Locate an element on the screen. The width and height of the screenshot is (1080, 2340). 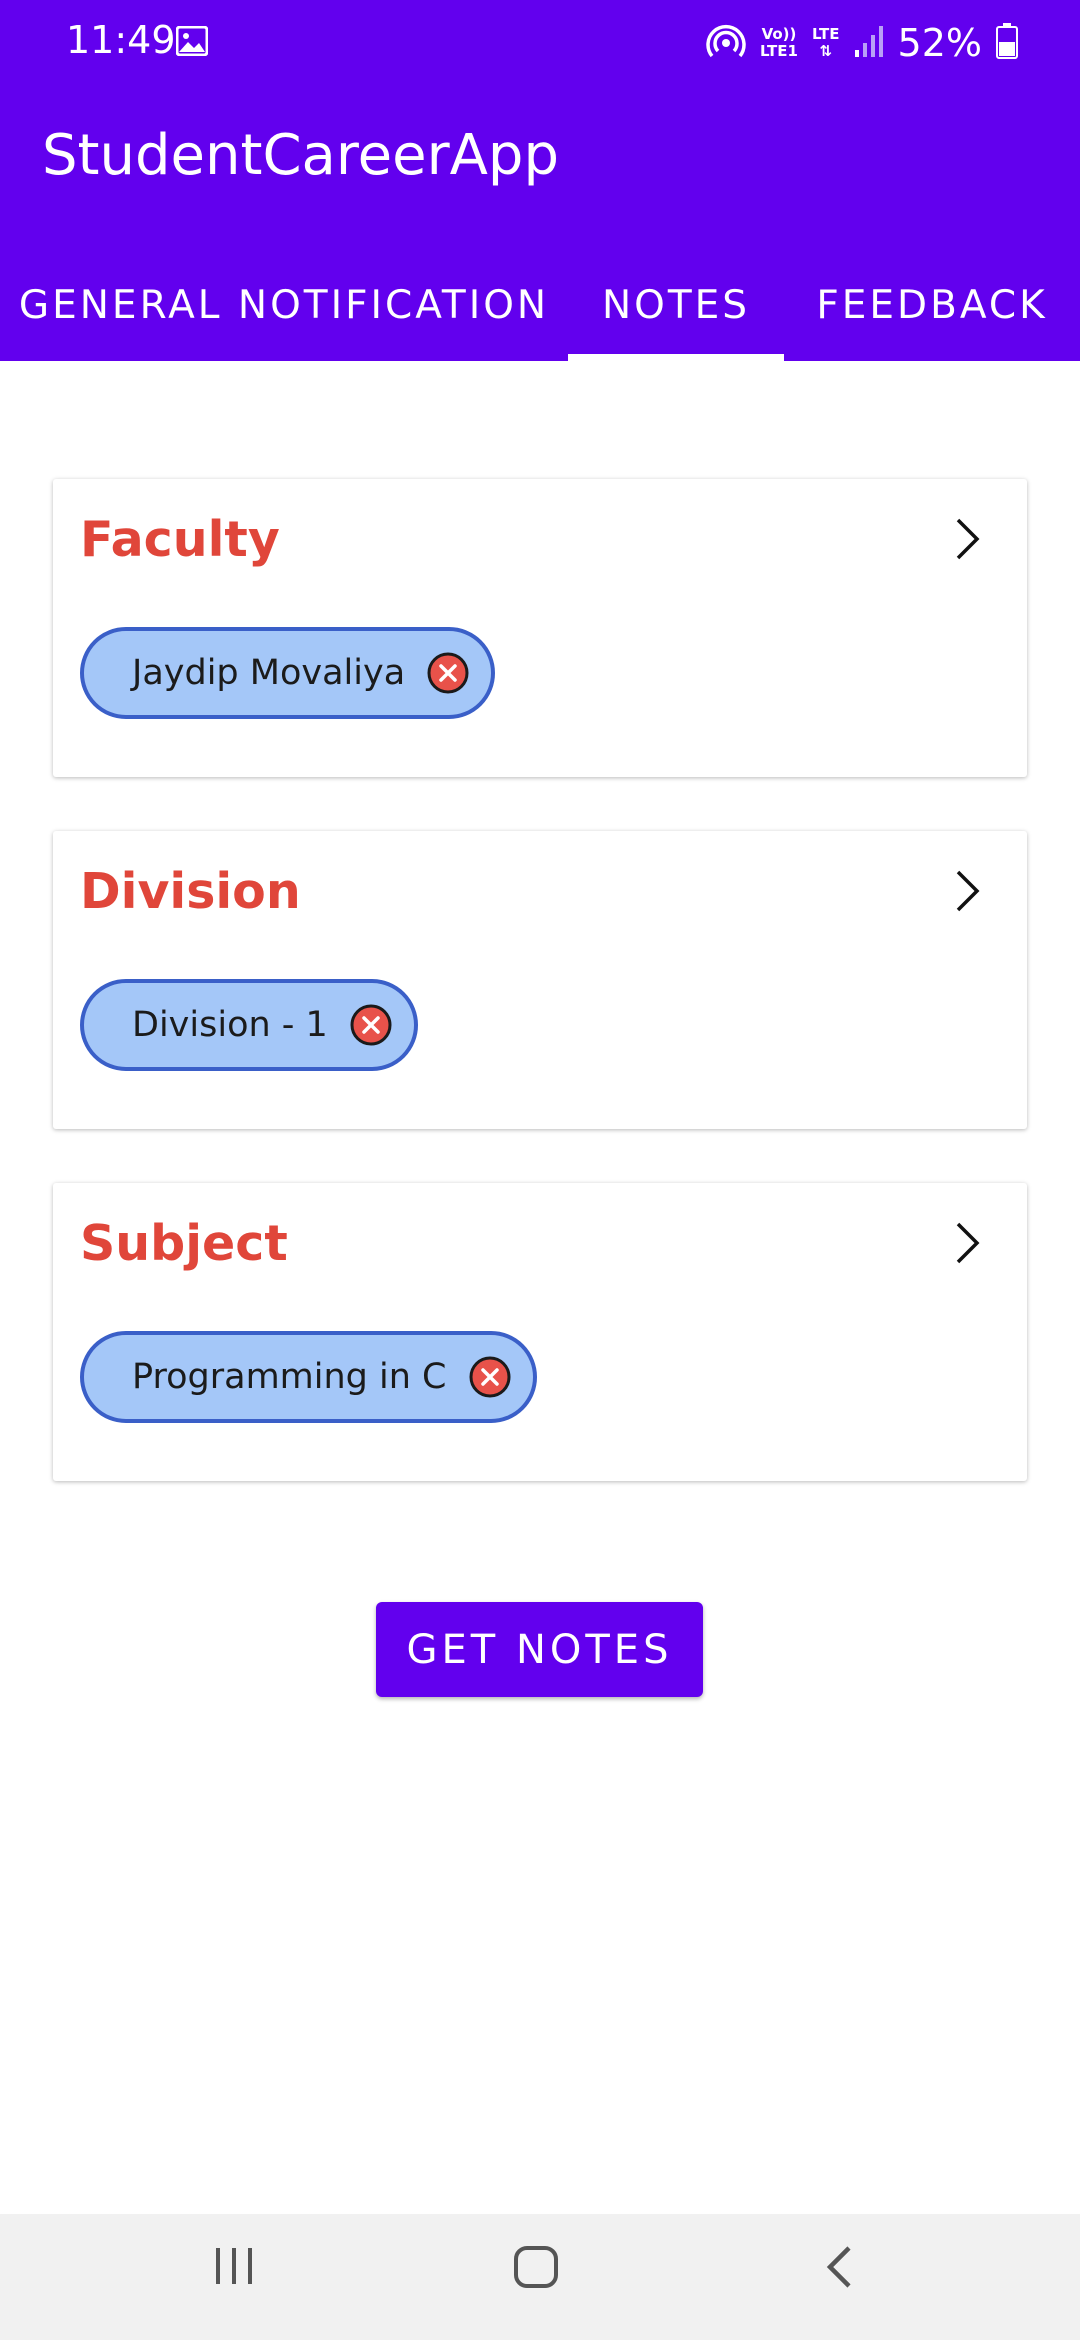
faculty-title: Faculty is located at coordinates (180, 539).